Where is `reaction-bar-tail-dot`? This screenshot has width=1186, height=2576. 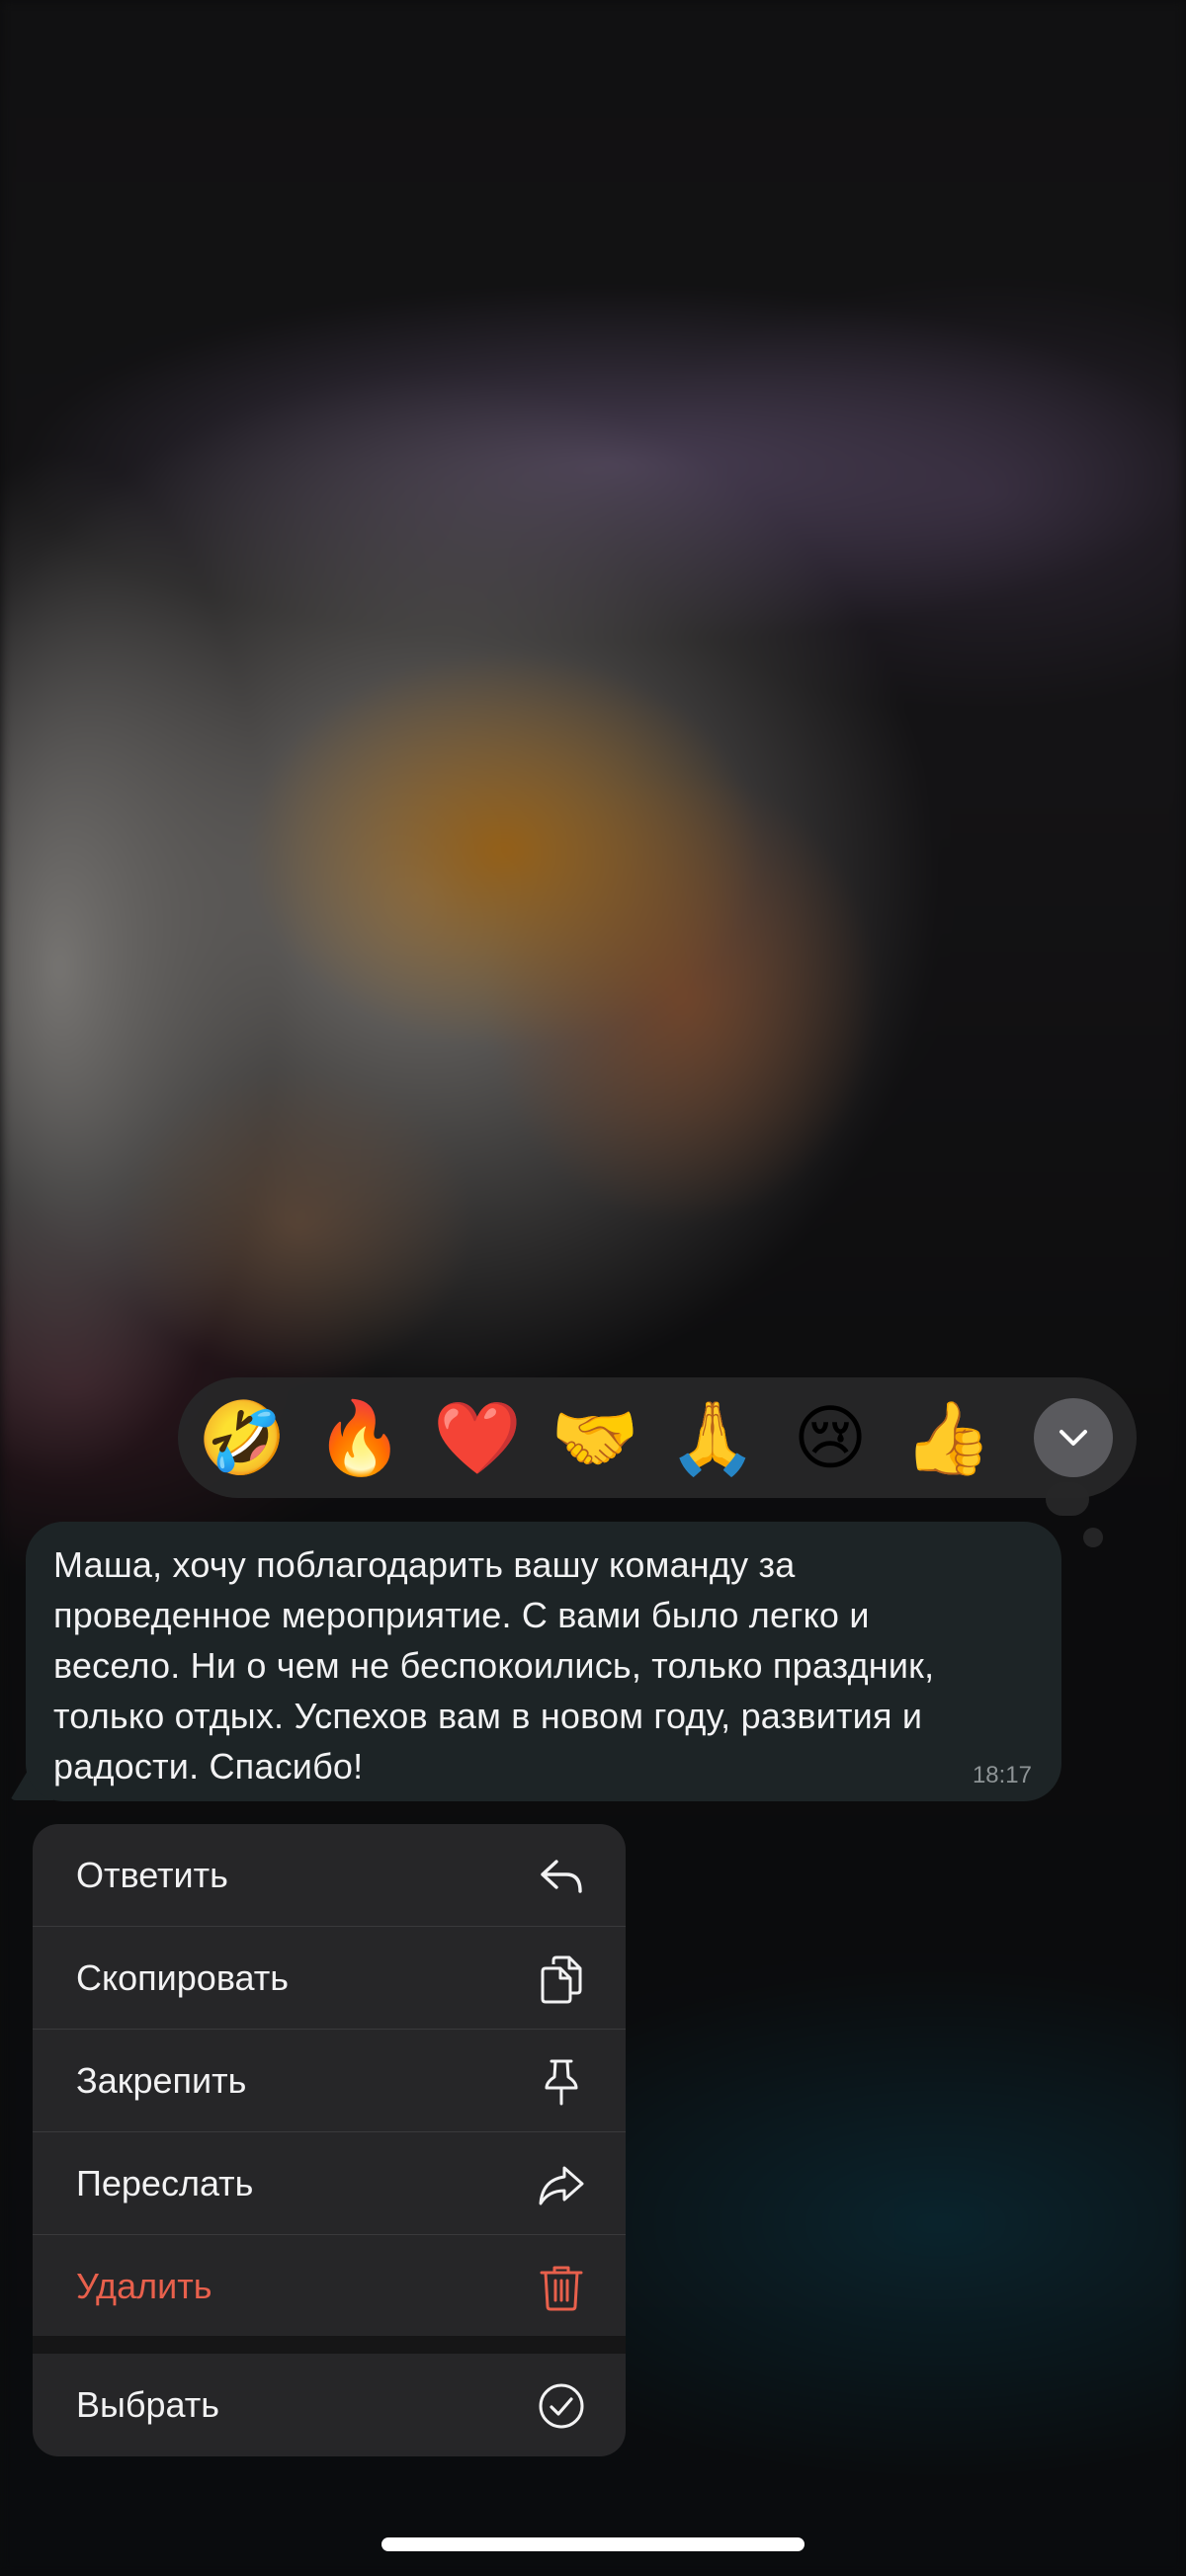 reaction-bar-tail-dot is located at coordinates (1093, 1537).